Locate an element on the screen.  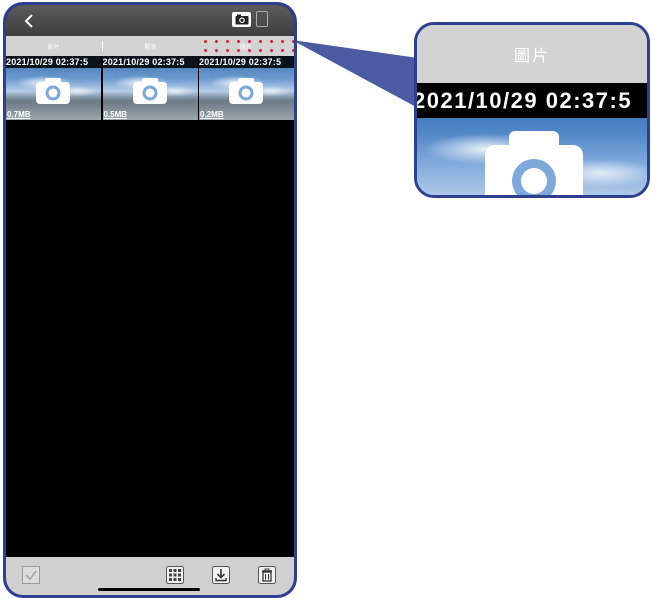
zoom-tab-photo: 圖片 is located at coordinates (532, 54).